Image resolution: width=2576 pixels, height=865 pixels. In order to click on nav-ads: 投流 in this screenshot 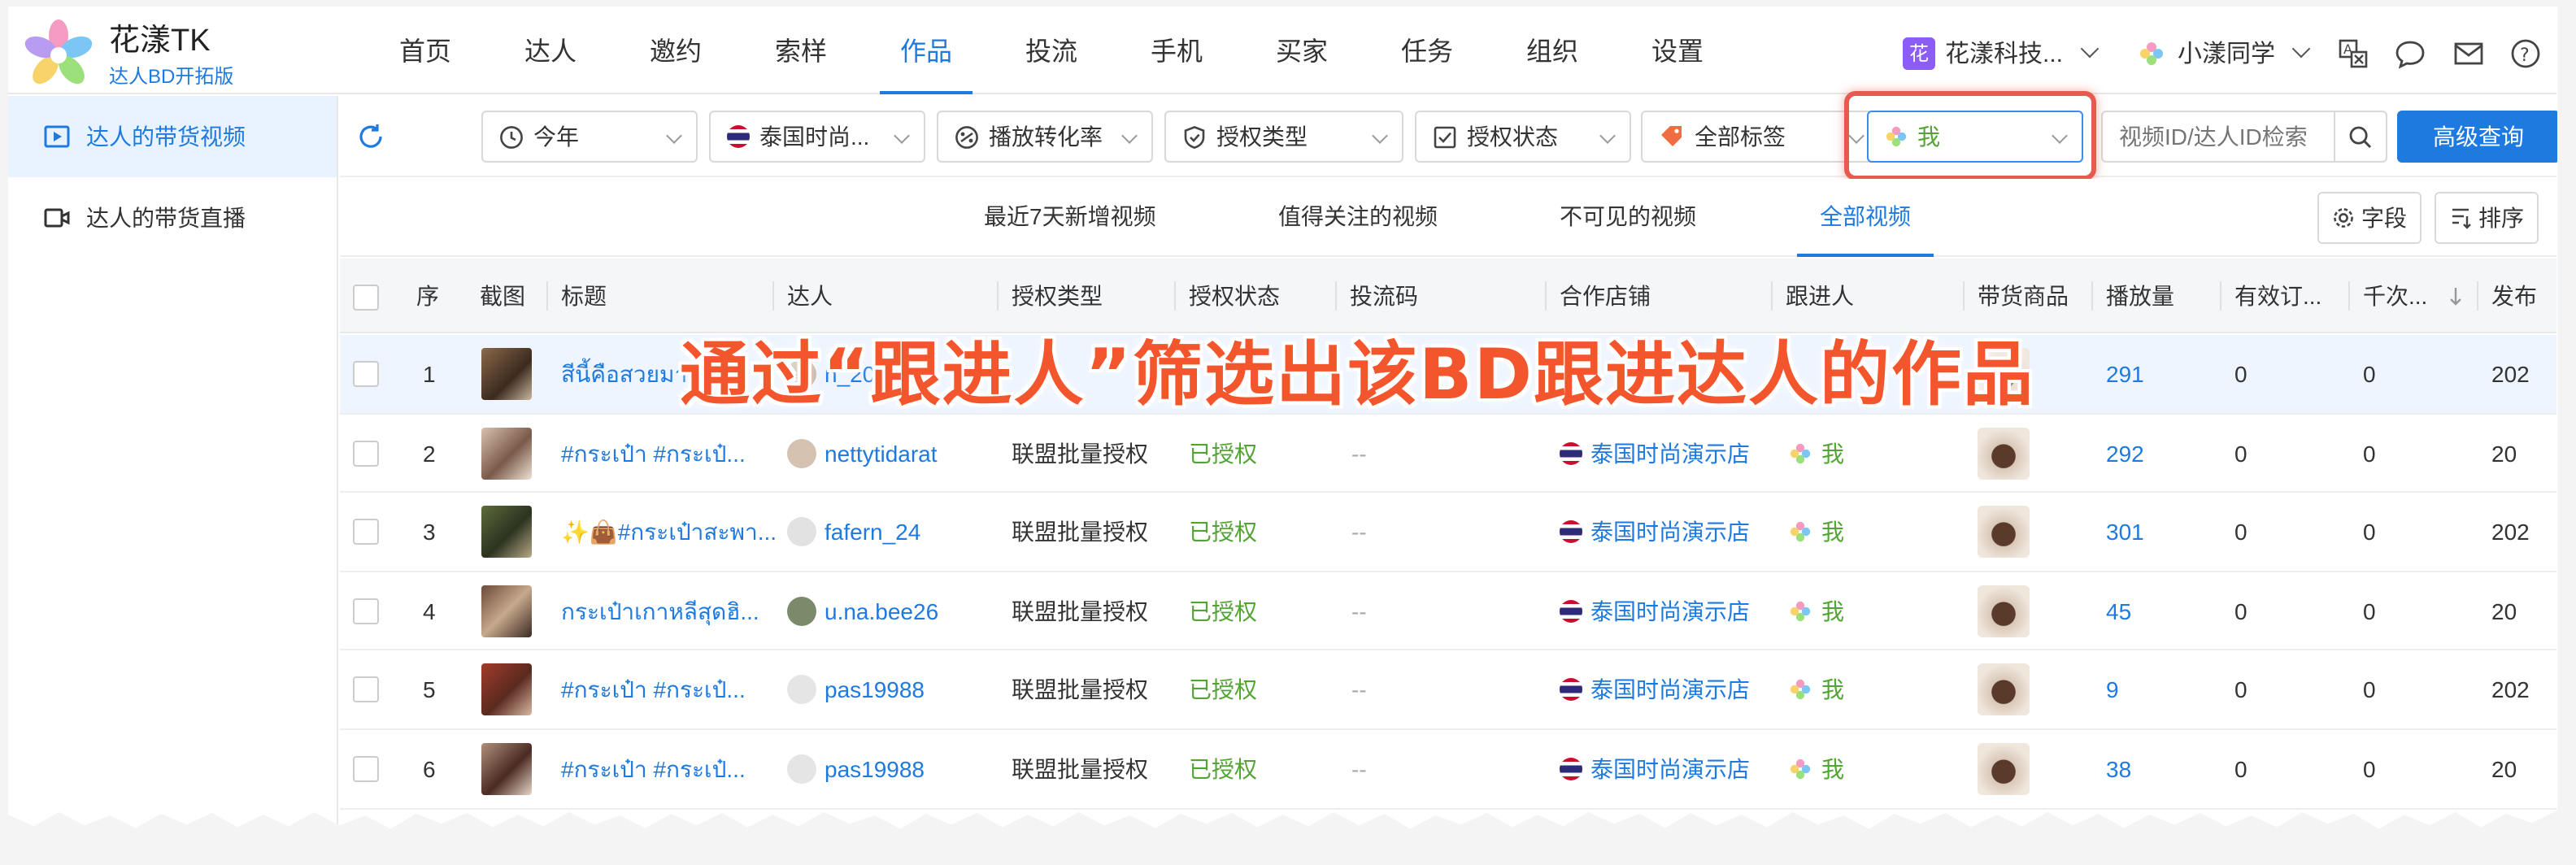, I will do `click(1052, 51)`.